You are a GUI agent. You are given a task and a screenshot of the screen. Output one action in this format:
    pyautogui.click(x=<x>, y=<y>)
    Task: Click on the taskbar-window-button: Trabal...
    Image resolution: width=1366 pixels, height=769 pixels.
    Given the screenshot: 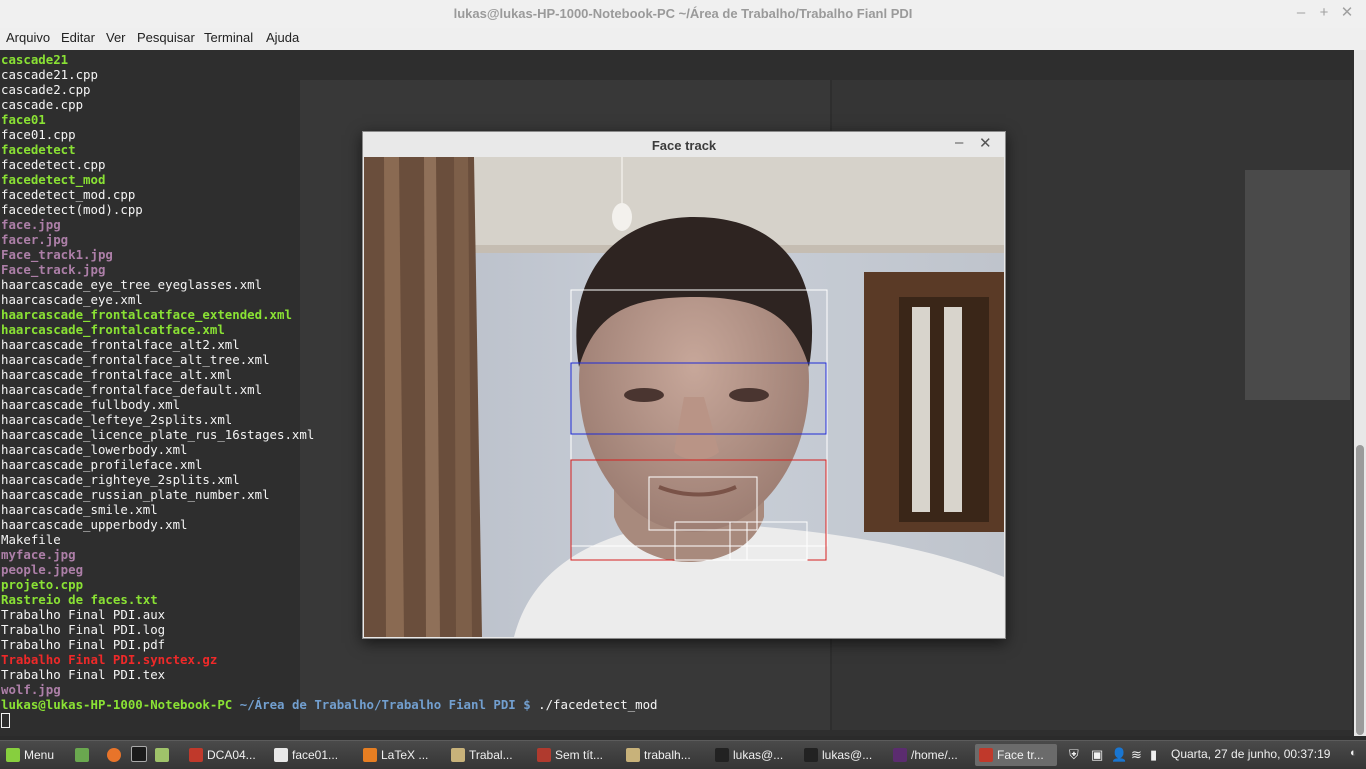 What is the action you would take?
    pyautogui.click(x=487, y=755)
    